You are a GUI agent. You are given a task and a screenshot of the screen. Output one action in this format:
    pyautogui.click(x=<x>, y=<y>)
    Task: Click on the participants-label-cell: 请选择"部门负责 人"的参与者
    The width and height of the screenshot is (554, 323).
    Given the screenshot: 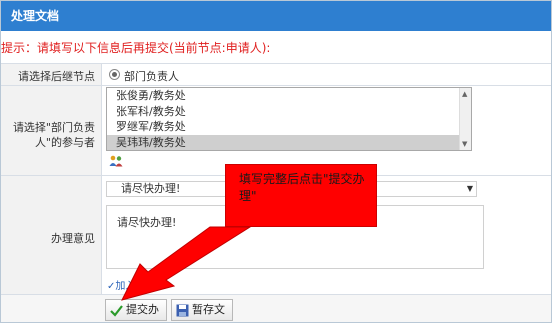 What is the action you would take?
    pyautogui.click(x=51, y=130)
    